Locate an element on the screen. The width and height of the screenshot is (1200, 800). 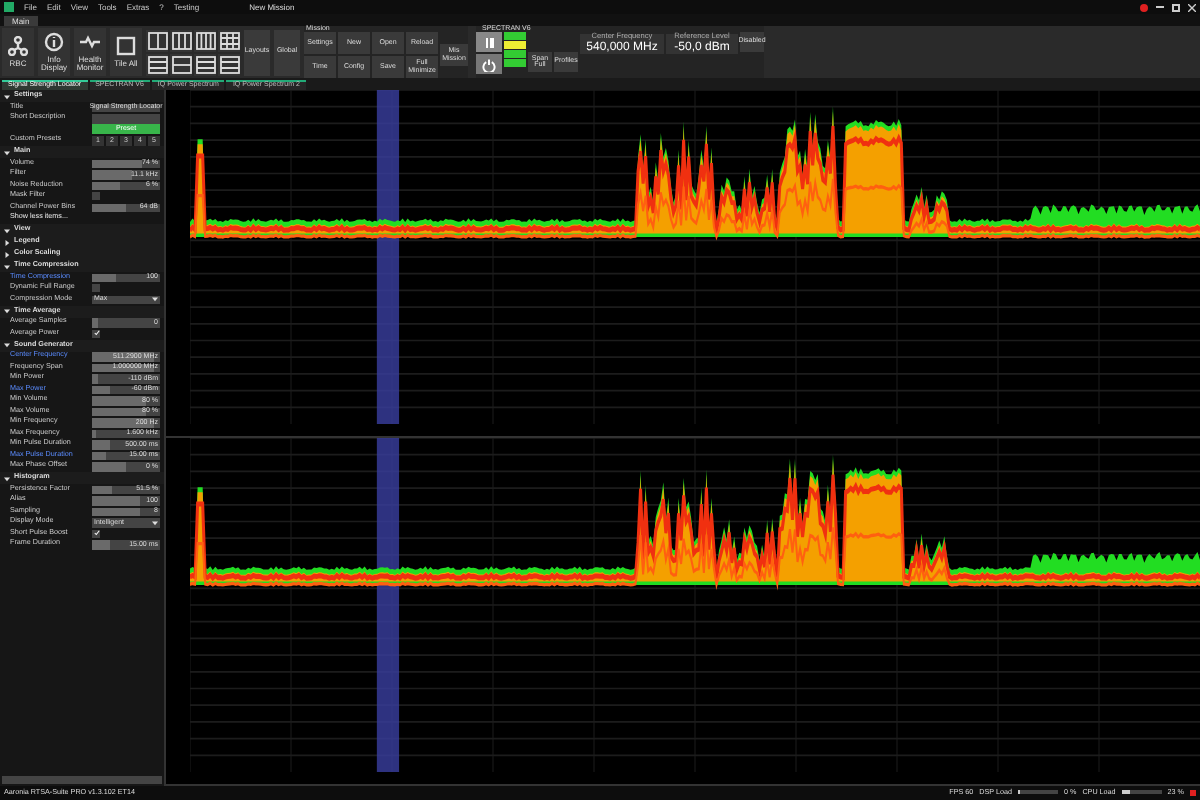
maximize-icon is located at coordinates (1176, 7).